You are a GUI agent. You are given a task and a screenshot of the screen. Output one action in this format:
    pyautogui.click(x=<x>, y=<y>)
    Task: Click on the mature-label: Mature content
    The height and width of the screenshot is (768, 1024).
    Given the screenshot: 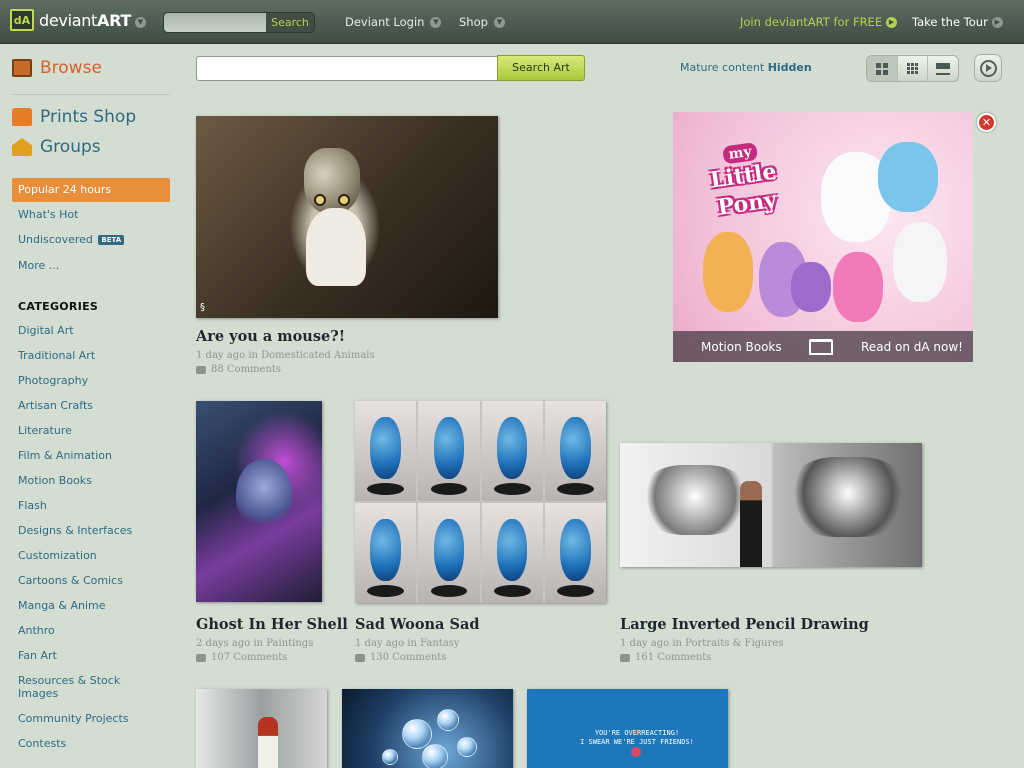 What is the action you would take?
    pyautogui.click(x=722, y=67)
    